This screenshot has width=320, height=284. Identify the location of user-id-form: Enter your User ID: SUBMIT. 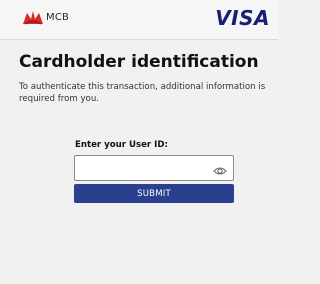
(154, 171).